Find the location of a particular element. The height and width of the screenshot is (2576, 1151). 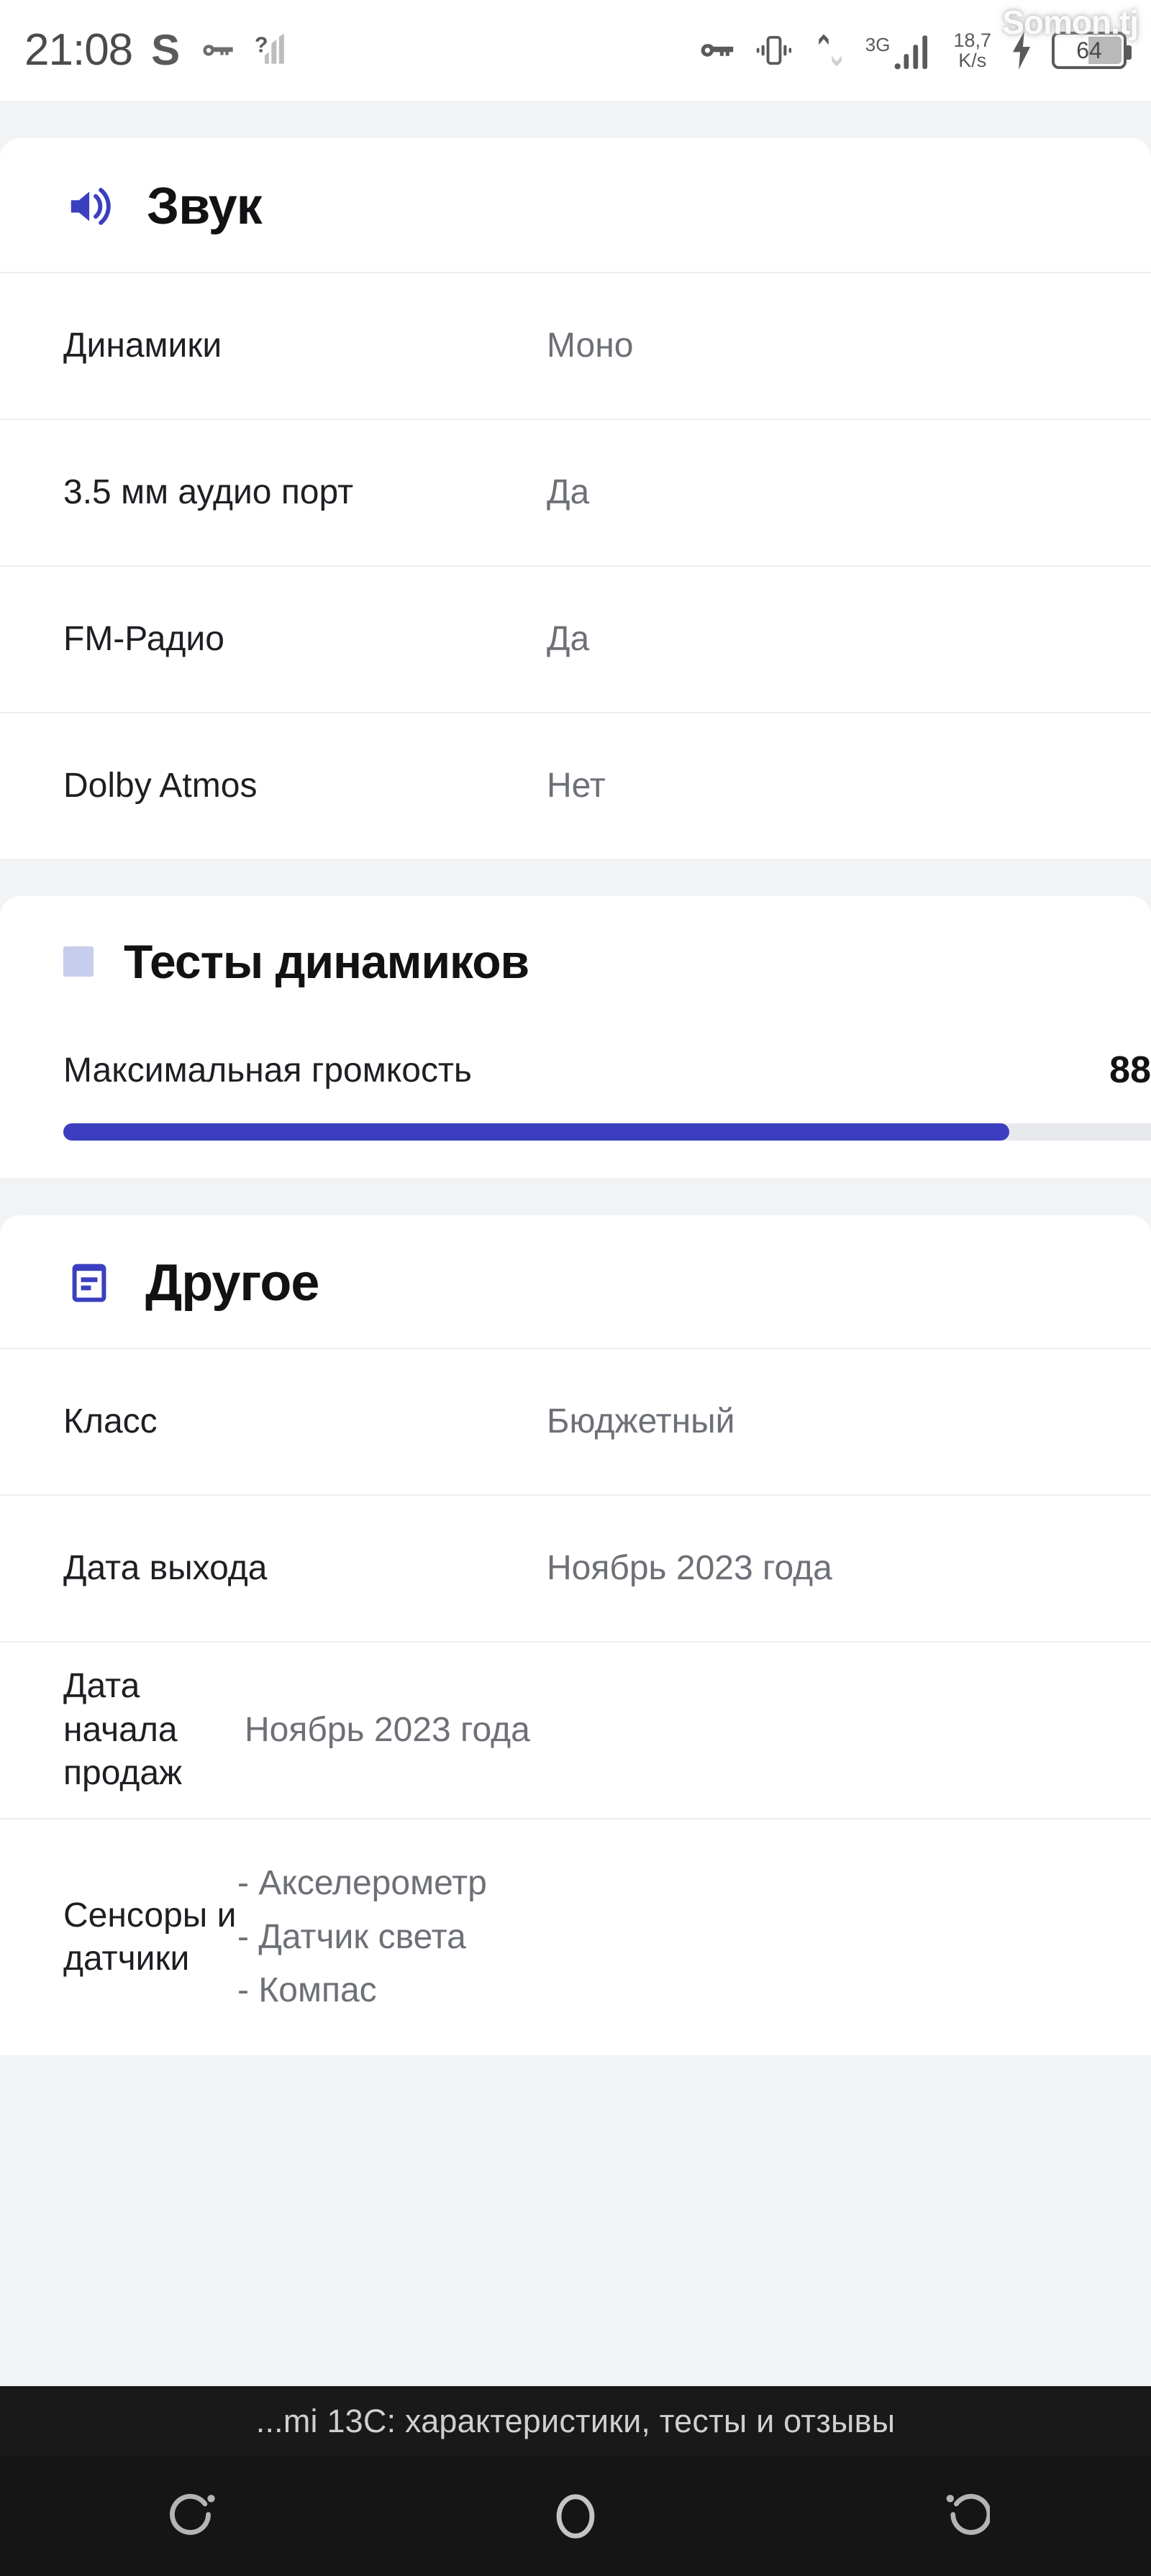

status-bar: 21:08 S ? 3G 18,7 K/s 64 Somon.tj is located at coordinates (575, 50).